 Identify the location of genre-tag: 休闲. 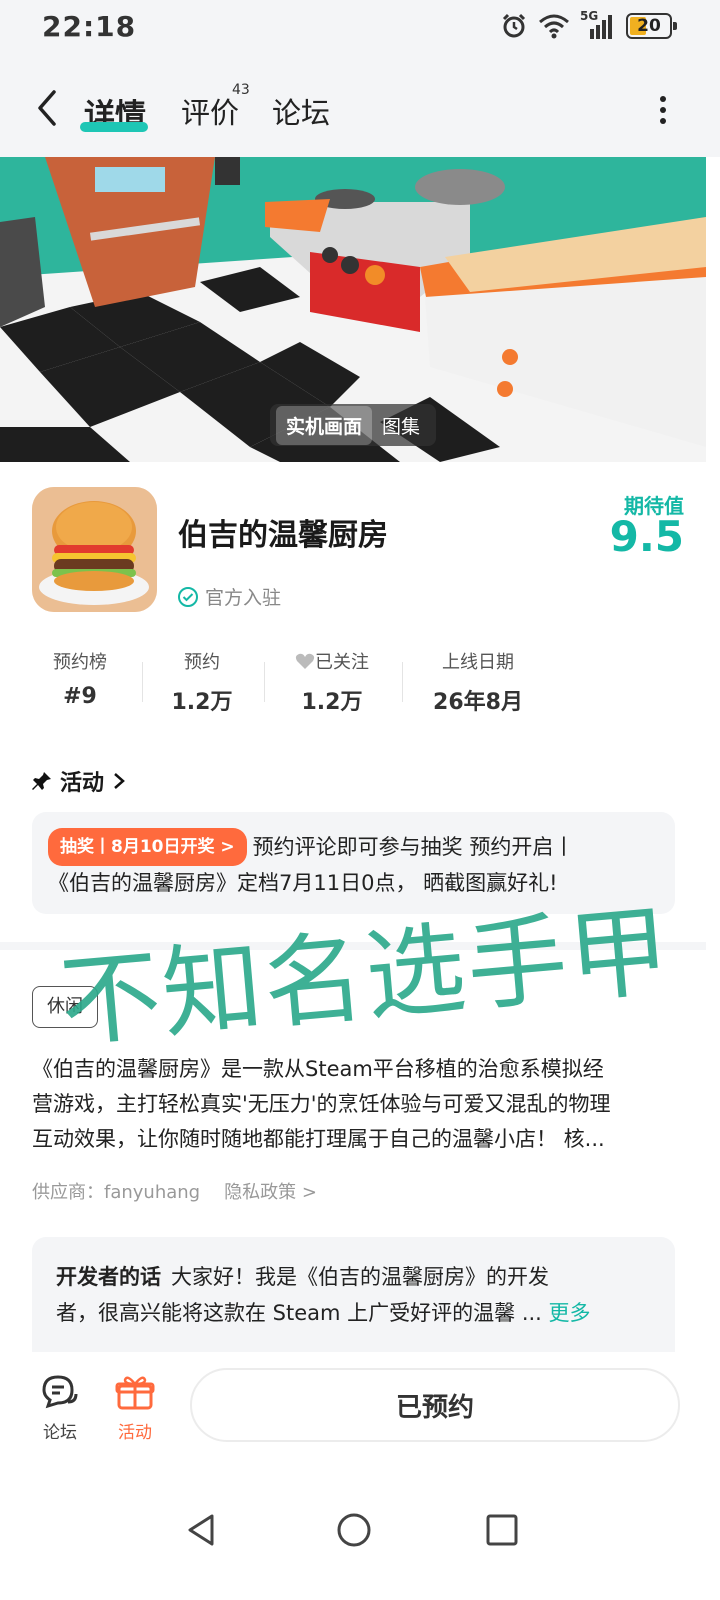
(65, 1007).